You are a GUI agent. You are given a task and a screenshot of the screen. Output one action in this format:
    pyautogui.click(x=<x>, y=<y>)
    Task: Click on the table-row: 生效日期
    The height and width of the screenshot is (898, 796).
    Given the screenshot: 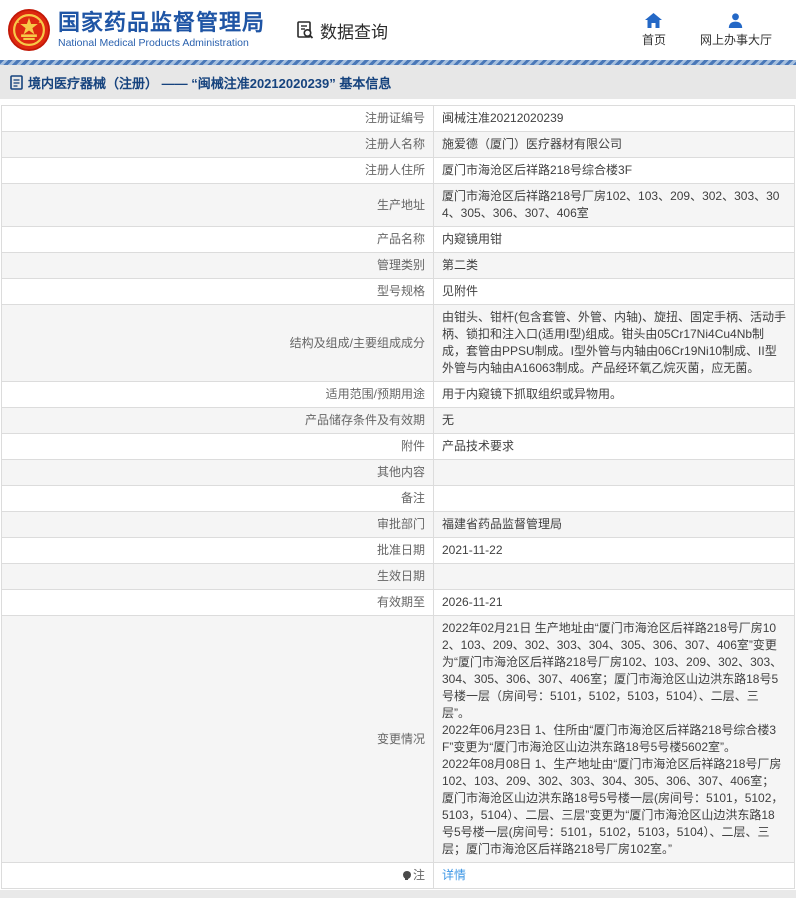 What is the action you would take?
    pyautogui.click(x=398, y=576)
    